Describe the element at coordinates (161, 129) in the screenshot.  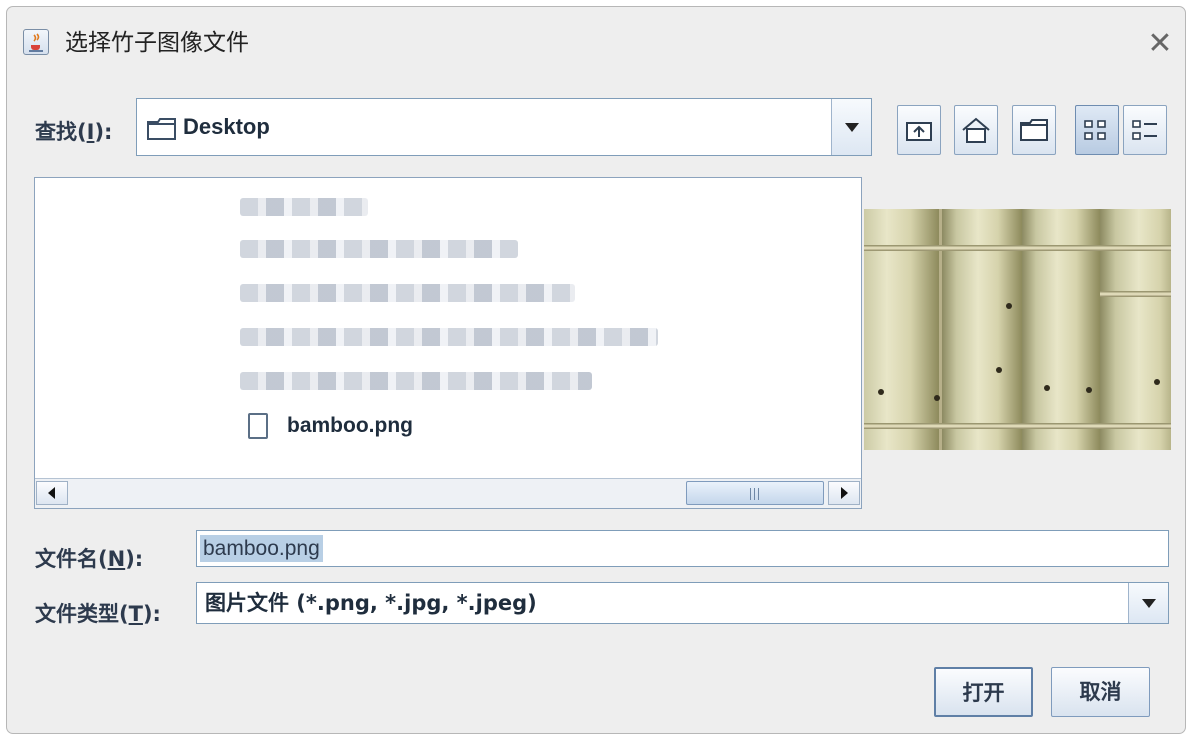
I see `folder-icon` at that location.